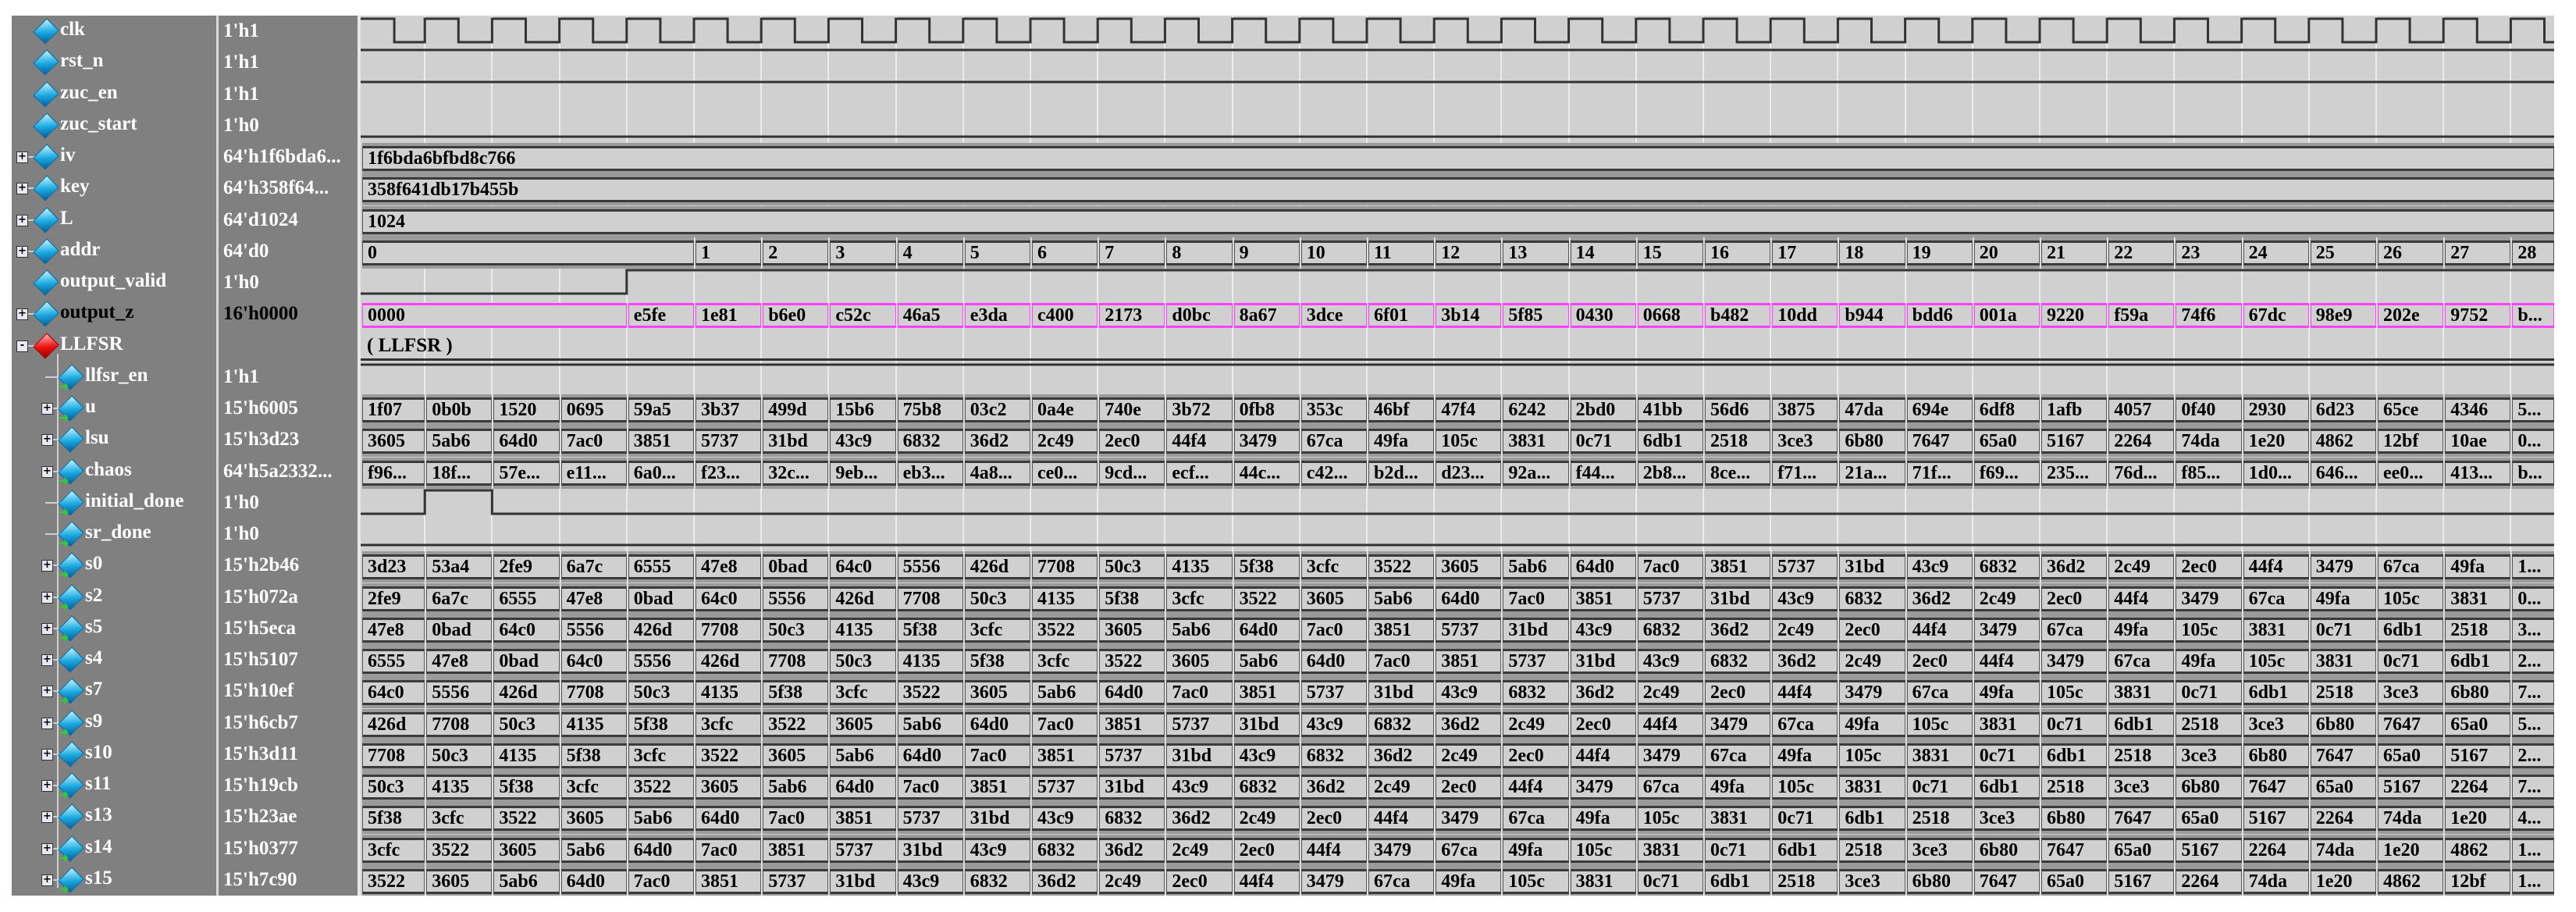  Describe the element at coordinates (2478, 441) in the screenshot. I see `bus-value-segment: 10ae` at that location.